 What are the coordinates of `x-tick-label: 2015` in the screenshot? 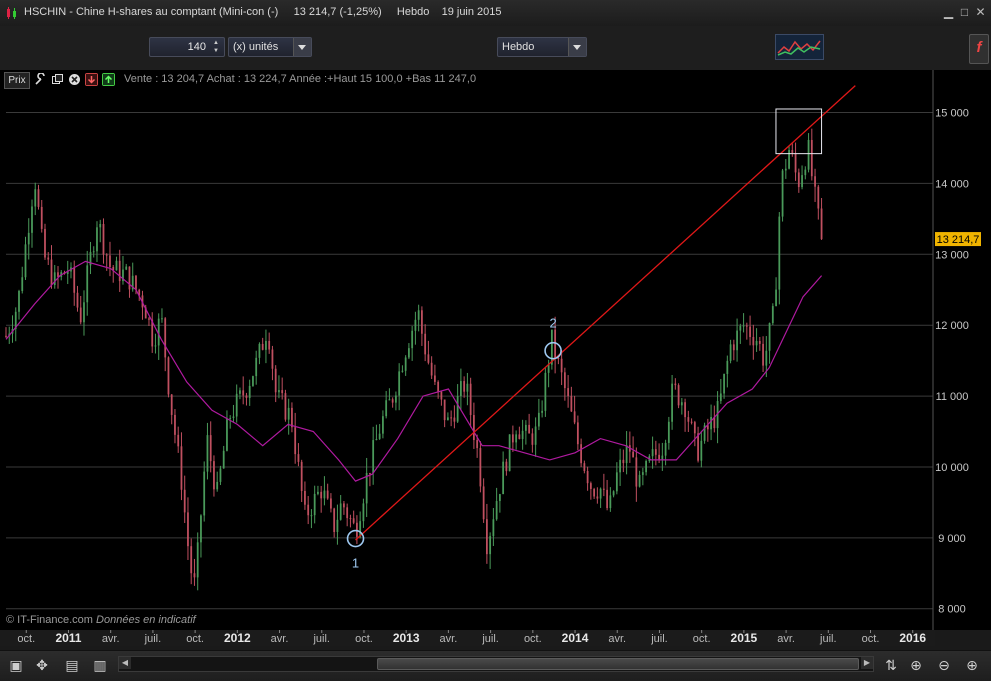 It's located at (744, 638).